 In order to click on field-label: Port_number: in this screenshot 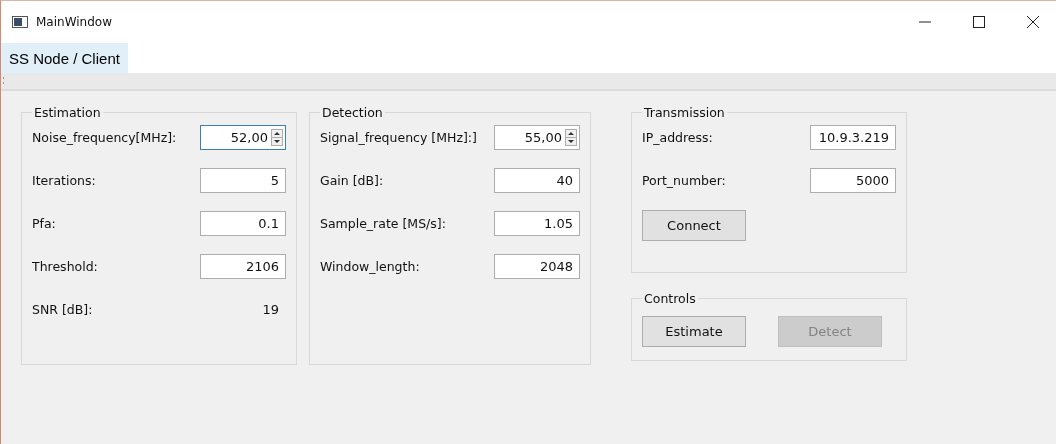, I will do `click(684, 180)`.